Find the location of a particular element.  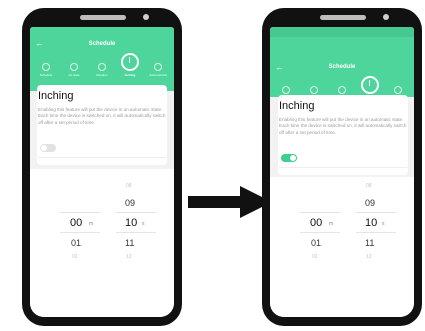

tab-label: Astronomical is located at coordinates (158, 75).